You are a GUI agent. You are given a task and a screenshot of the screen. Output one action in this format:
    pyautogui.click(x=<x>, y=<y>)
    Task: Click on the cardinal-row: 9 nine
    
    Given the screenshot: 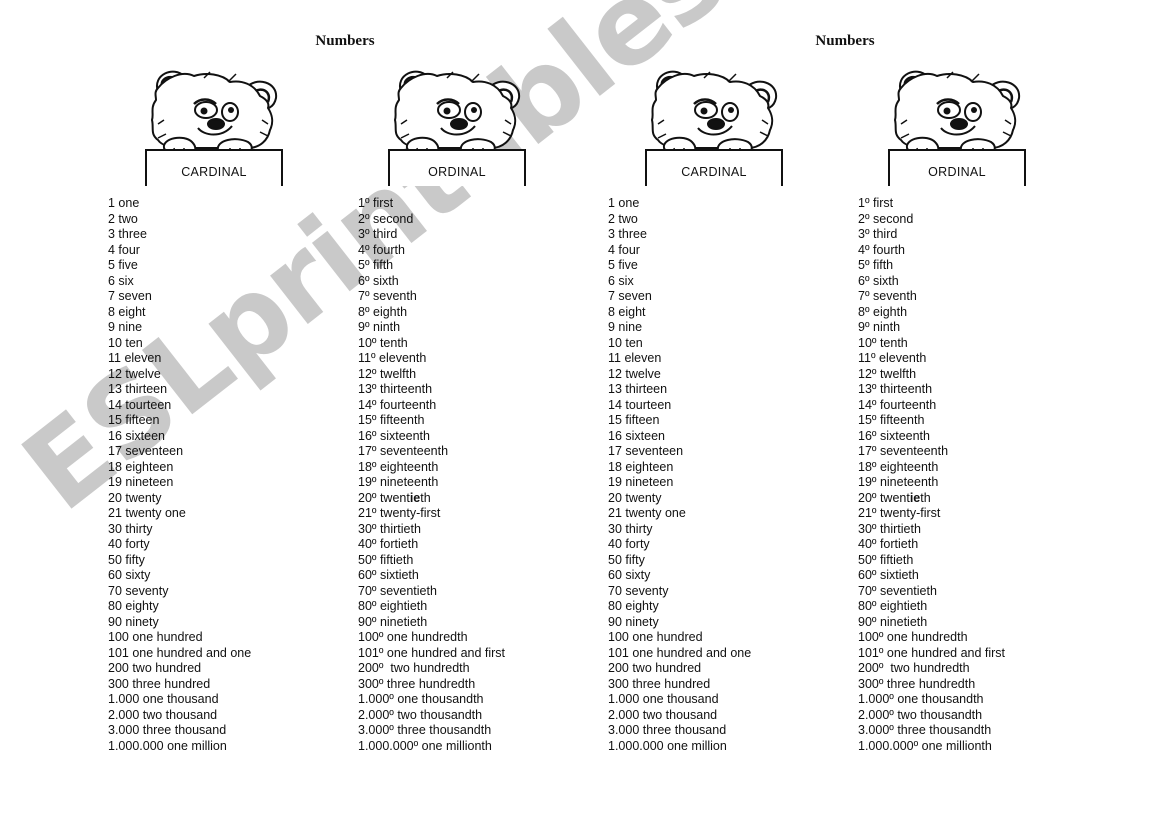 What is the action you would take?
    pyautogui.click(x=625, y=327)
    